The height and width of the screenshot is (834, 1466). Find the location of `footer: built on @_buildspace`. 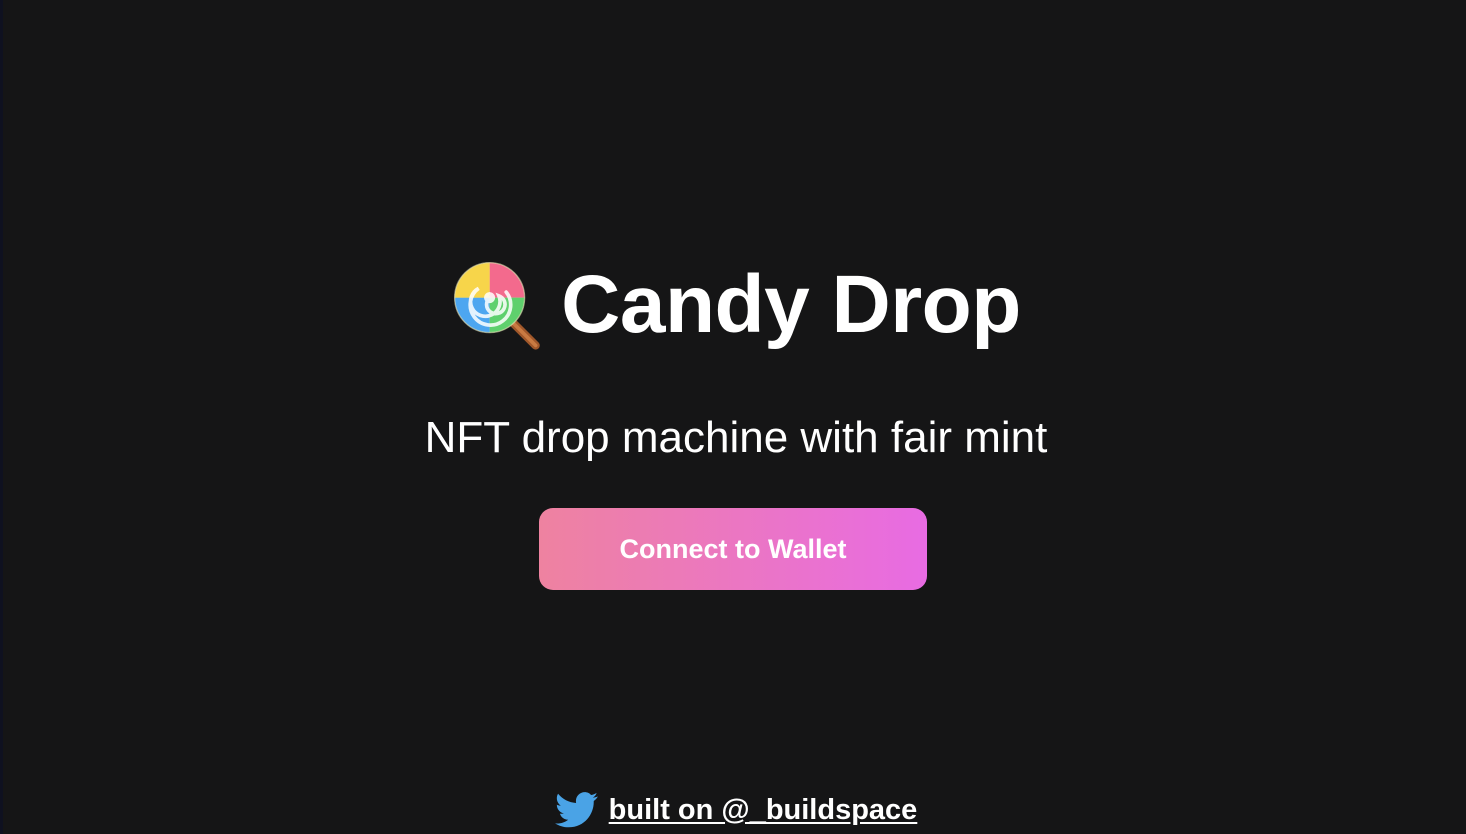

footer: built on @_buildspace is located at coordinates (734, 810).